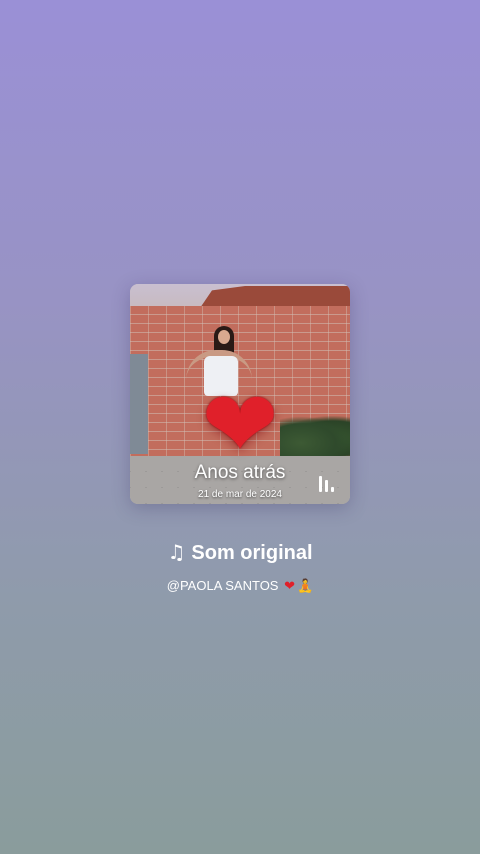  Describe the element at coordinates (222, 585) in the screenshot. I see `sound-author-handle: @PAOLA SANTOS` at that location.